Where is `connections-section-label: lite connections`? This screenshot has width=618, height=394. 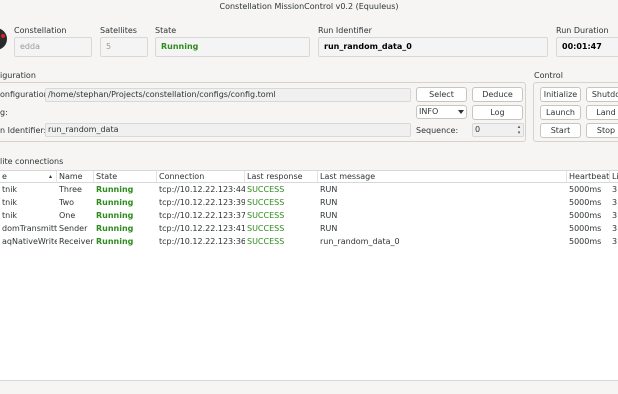 connections-section-label: lite connections is located at coordinates (32, 161).